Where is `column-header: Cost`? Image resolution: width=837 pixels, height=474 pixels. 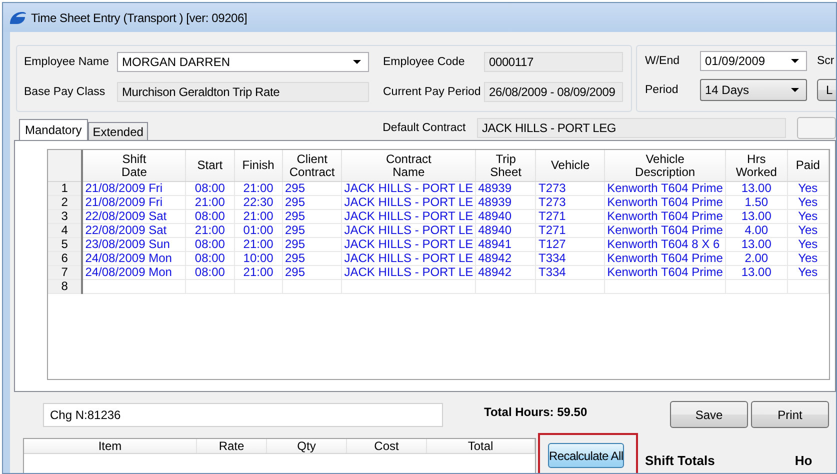
column-header: Cost is located at coordinates (387, 446).